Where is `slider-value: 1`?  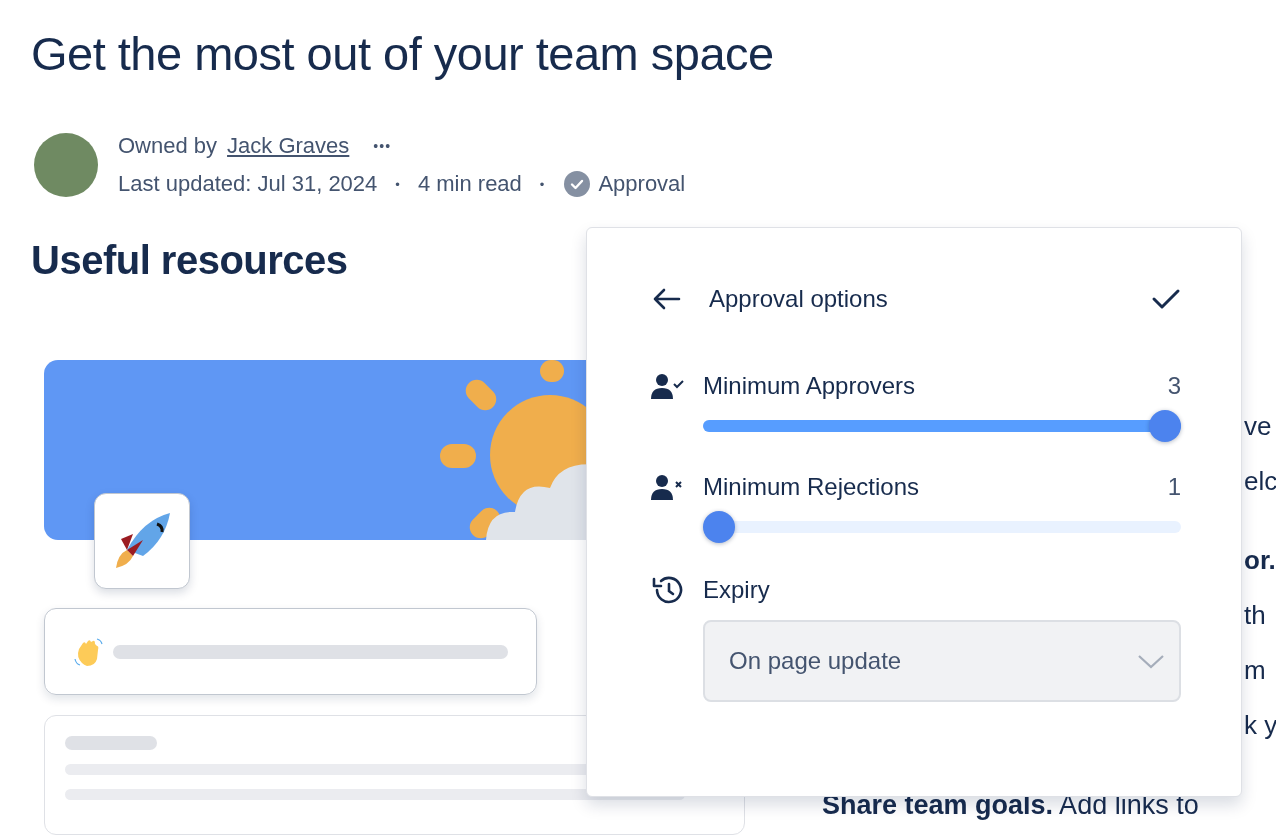 slider-value: 1 is located at coordinates (1174, 487).